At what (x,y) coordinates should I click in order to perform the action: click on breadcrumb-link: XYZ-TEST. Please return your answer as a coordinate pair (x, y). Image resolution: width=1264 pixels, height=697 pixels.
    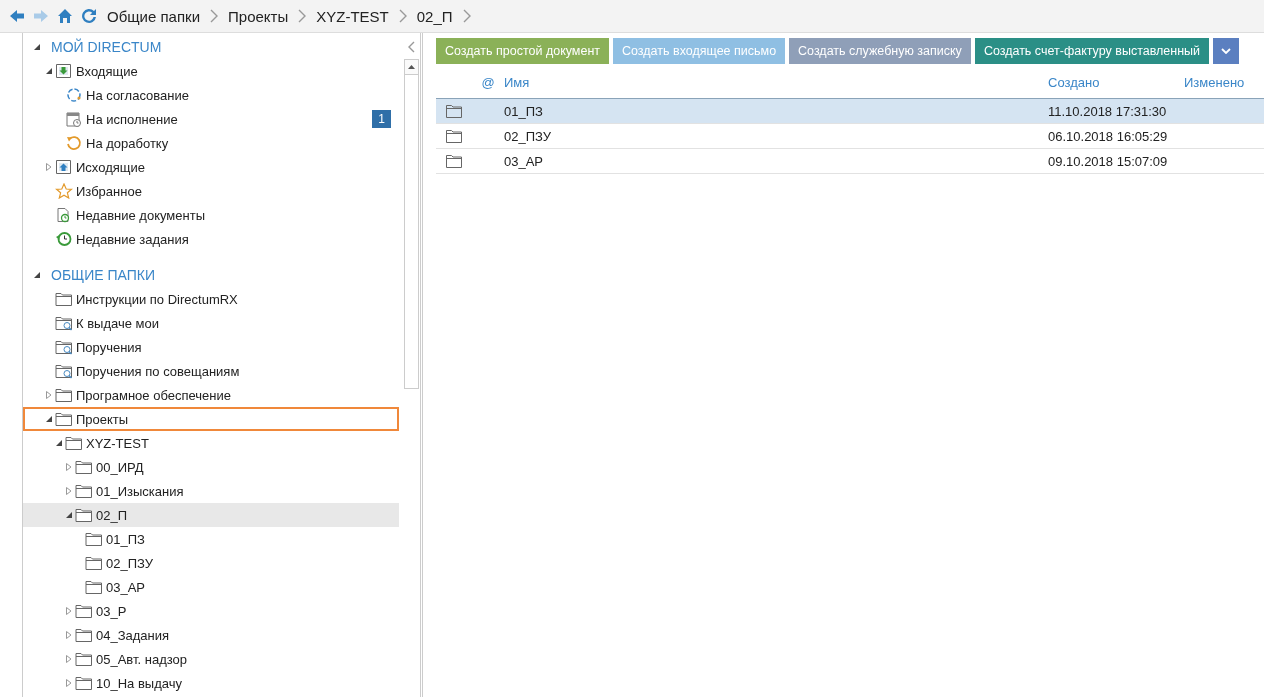
    Looking at the image, I should click on (352, 16).